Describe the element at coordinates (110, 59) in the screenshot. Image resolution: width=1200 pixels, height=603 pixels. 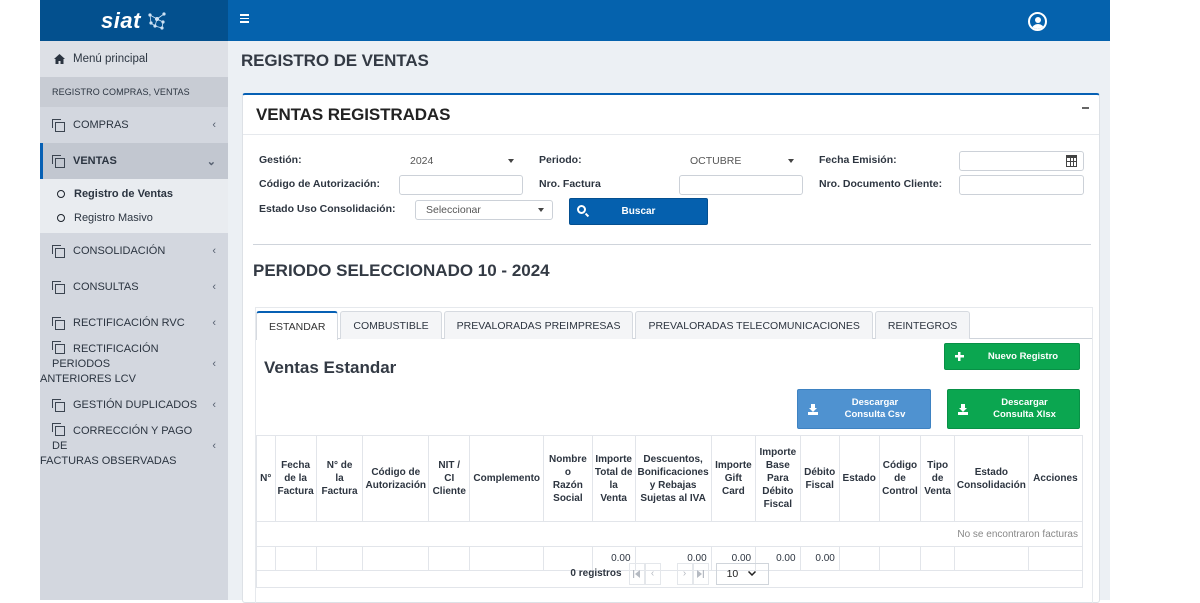
I see `home-label: Menú principal` at that location.